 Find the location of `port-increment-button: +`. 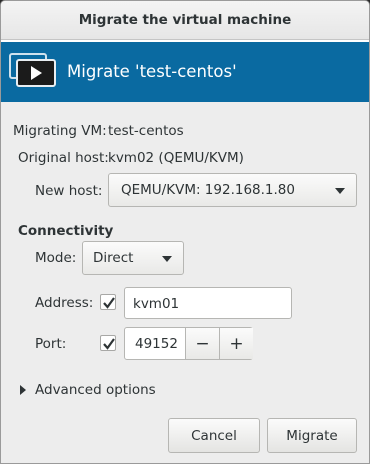

port-increment-button: + is located at coordinates (236, 343).